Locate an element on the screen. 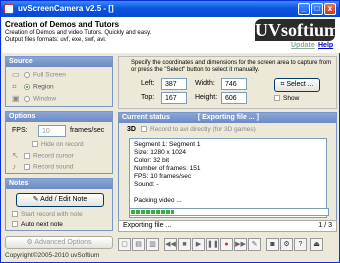 Image resolution: width=340 pixels, height=263 pixels. show-label: Show is located at coordinates (291, 98).